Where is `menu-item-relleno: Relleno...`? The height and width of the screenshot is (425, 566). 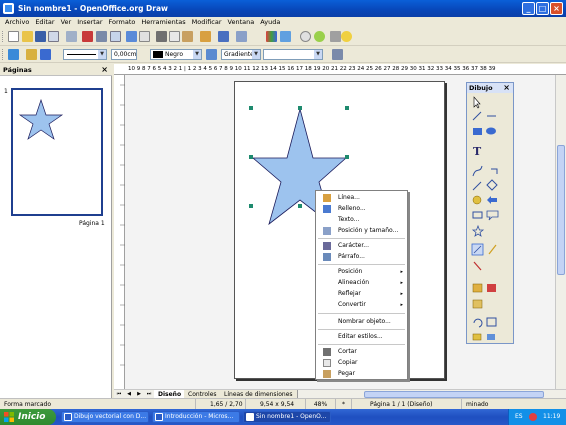 menu-item-relleno: Relleno... is located at coordinates (361, 209).